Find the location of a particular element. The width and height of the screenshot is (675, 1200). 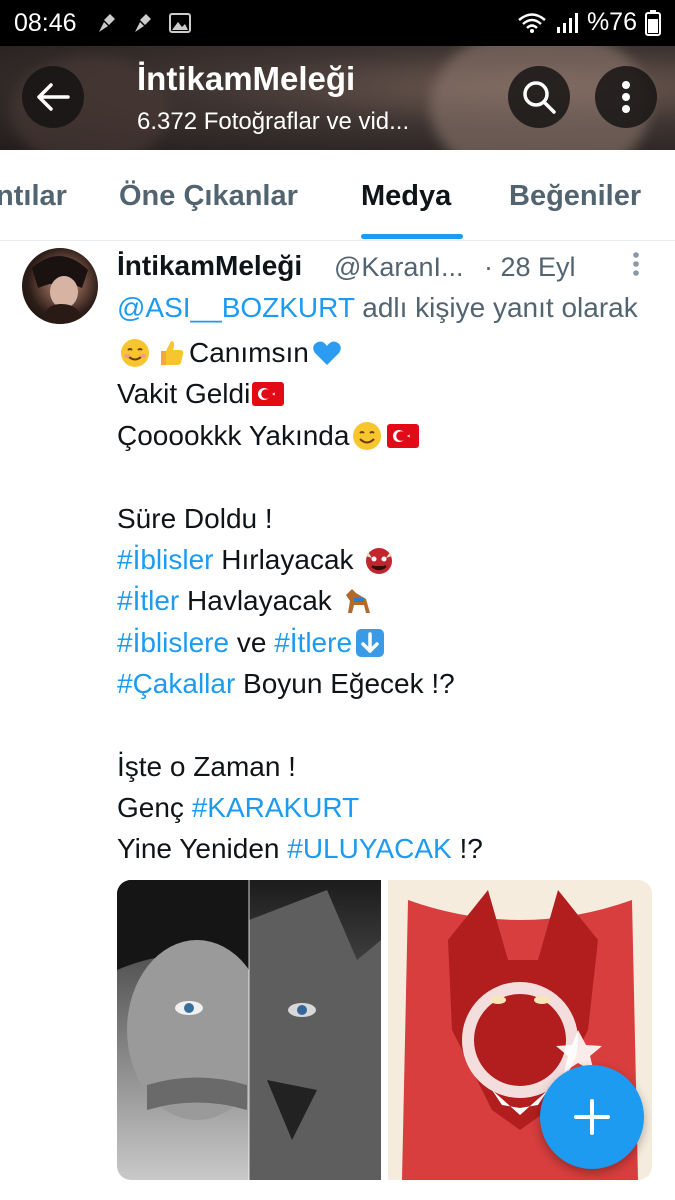

tweet-line: Canımsın is located at coordinates (231, 353).